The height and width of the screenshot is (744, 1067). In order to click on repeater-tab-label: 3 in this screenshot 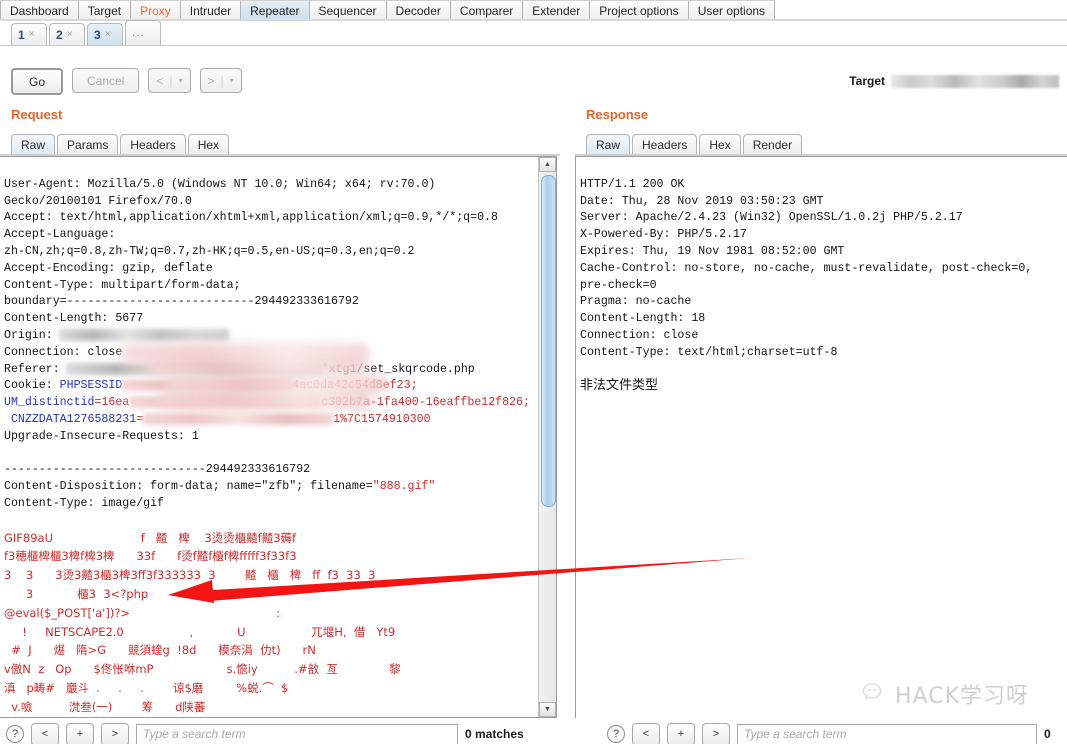, I will do `click(97, 34)`.